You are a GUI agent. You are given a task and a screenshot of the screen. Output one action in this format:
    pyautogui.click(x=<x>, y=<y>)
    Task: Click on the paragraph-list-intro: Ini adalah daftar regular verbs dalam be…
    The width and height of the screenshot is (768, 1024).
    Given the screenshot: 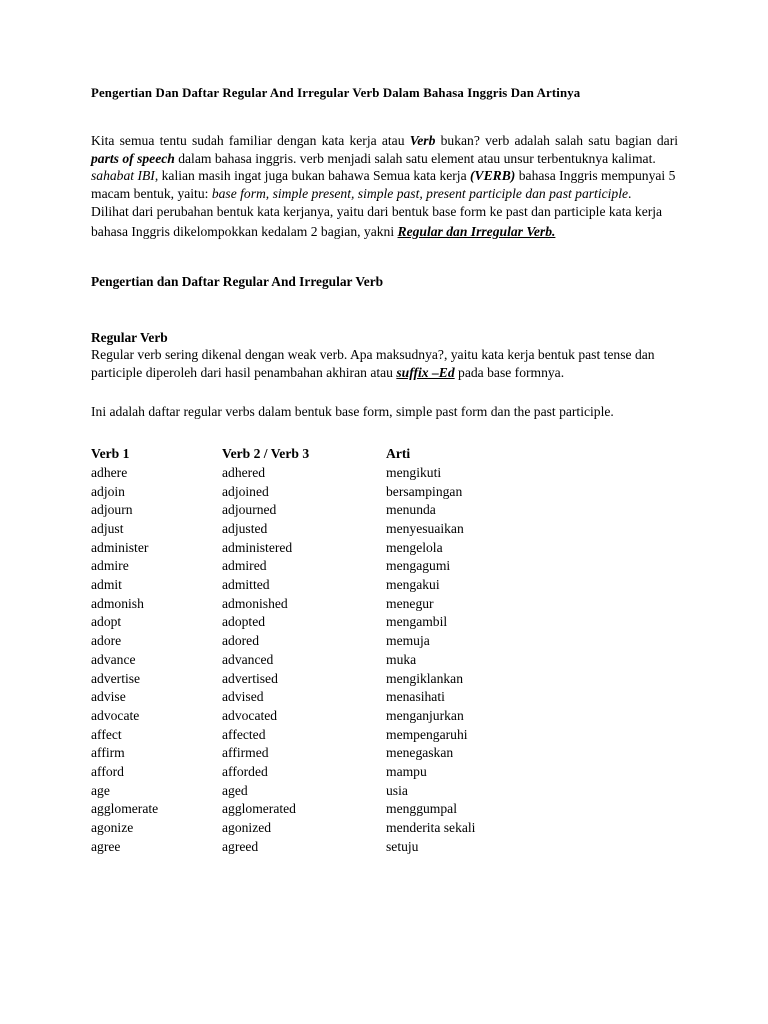 What is the action you would take?
    pyautogui.click(x=352, y=412)
    